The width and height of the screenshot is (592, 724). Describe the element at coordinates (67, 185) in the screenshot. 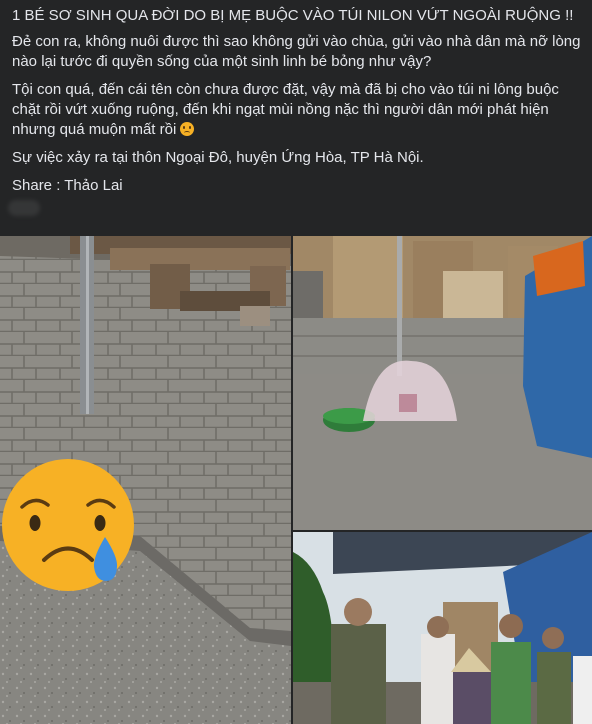

I see `share-credit: Share : Thảo Lai` at that location.